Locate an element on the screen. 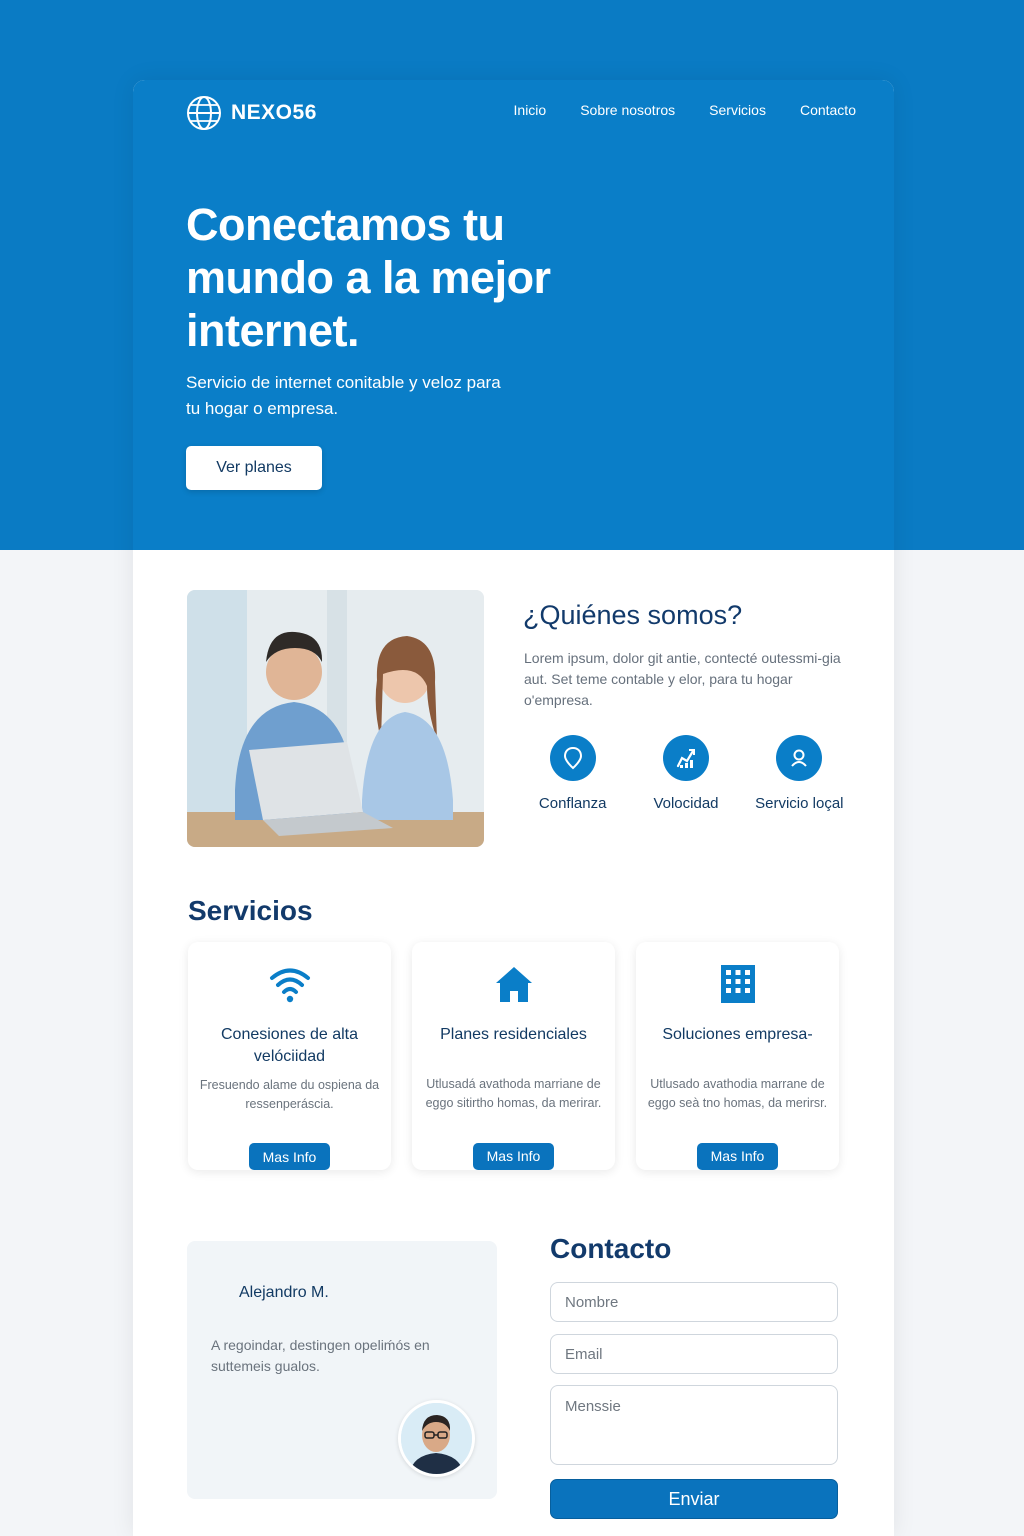  email-field is located at coordinates (694, 1354).